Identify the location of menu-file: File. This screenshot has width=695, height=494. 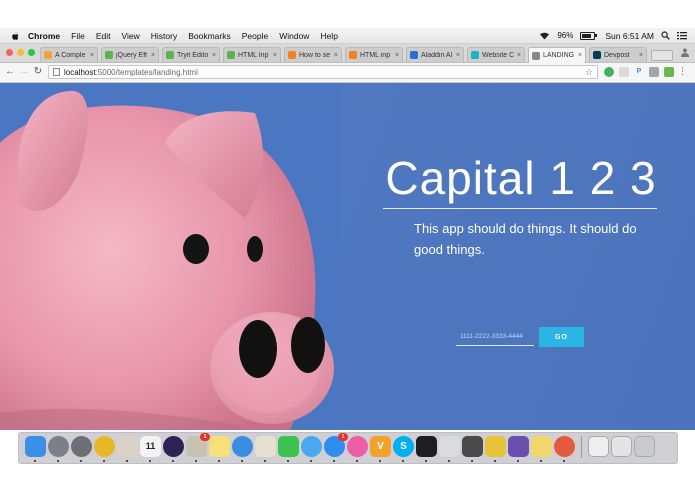
(78, 36).